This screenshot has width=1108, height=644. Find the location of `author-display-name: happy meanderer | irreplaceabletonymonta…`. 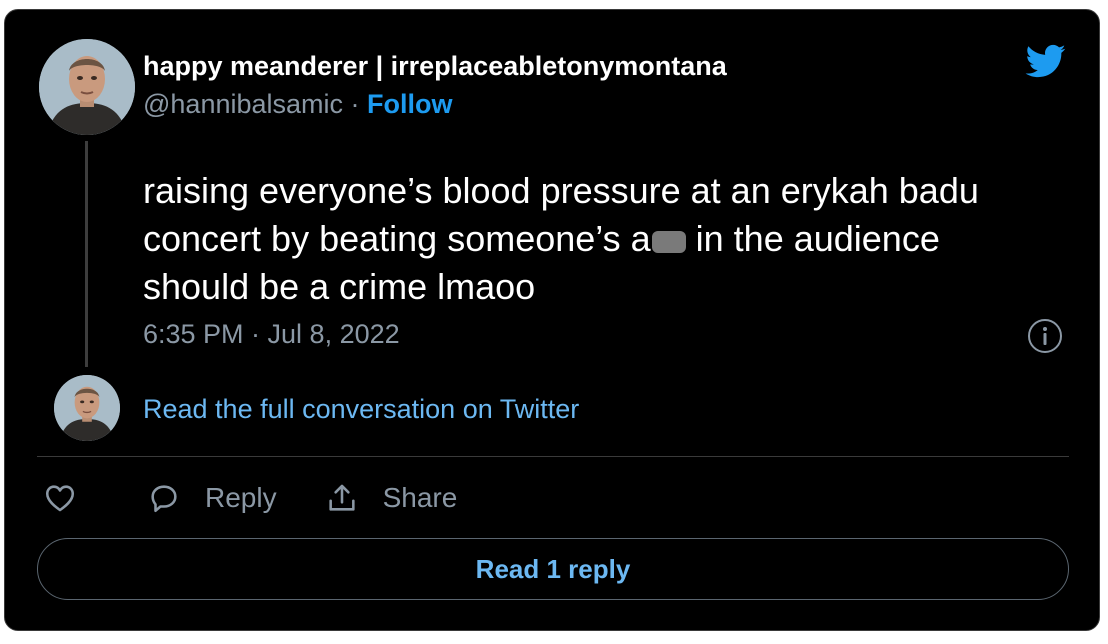

author-display-name: happy meanderer | irreplaceabletonymonta… is located at coordinates (435, 66).